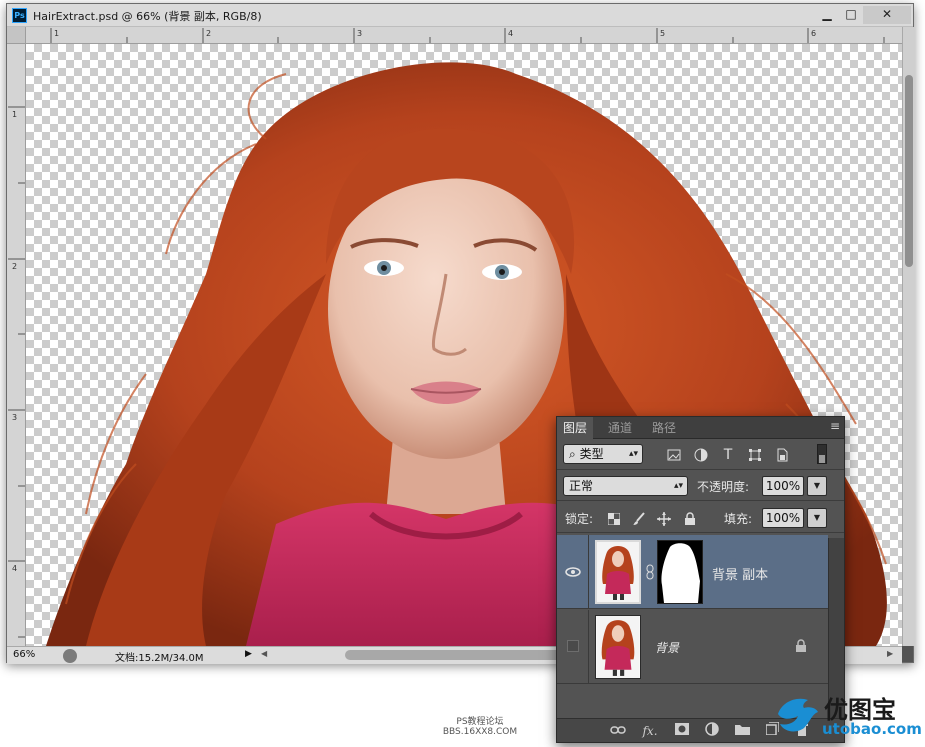 This screenshot has width=925, height=747. What do you see at coordinates (680, 572) in the screenshot?
I see `layer-mask-thumbnail` at bounding box center [680, 572].